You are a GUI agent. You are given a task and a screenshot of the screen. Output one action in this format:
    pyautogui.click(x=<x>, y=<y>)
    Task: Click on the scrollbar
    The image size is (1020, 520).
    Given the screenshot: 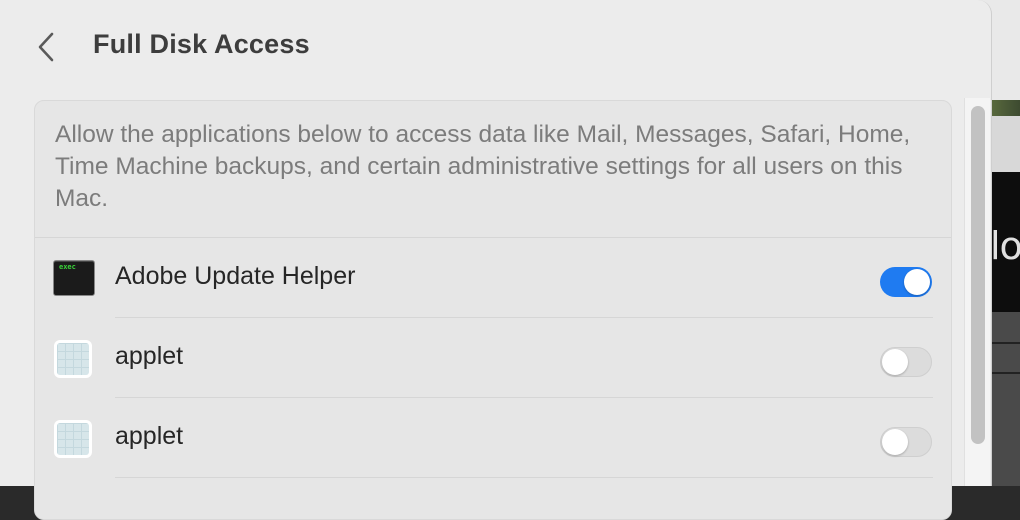 What is the action you would take?
    pyautogui.click(x=977, y=292)
    